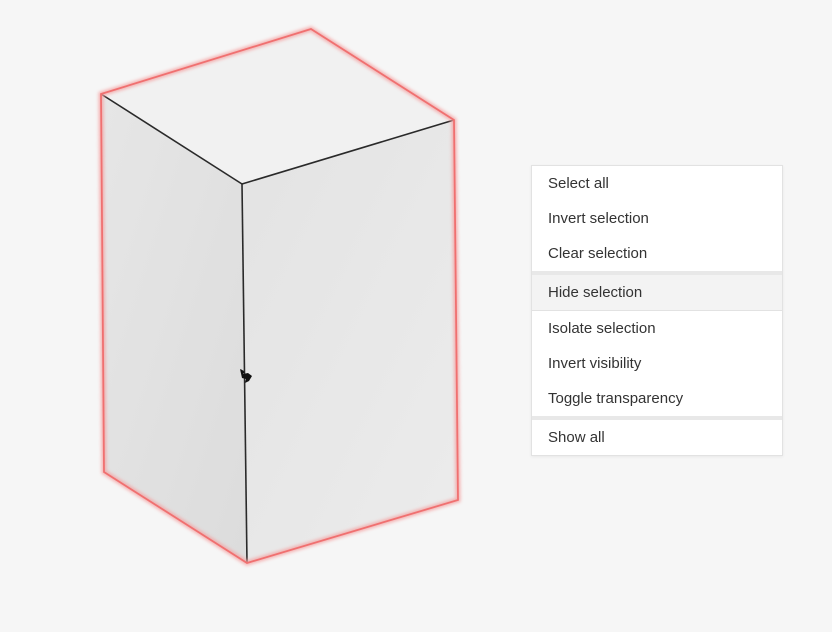 The width and height of the screenshot is (832, 632). What do you see at coordinates (657, 398) in the screenshot?
I see `menu-item-toggle-transparency: Toggle transparency` at bounding box center [657, 398].